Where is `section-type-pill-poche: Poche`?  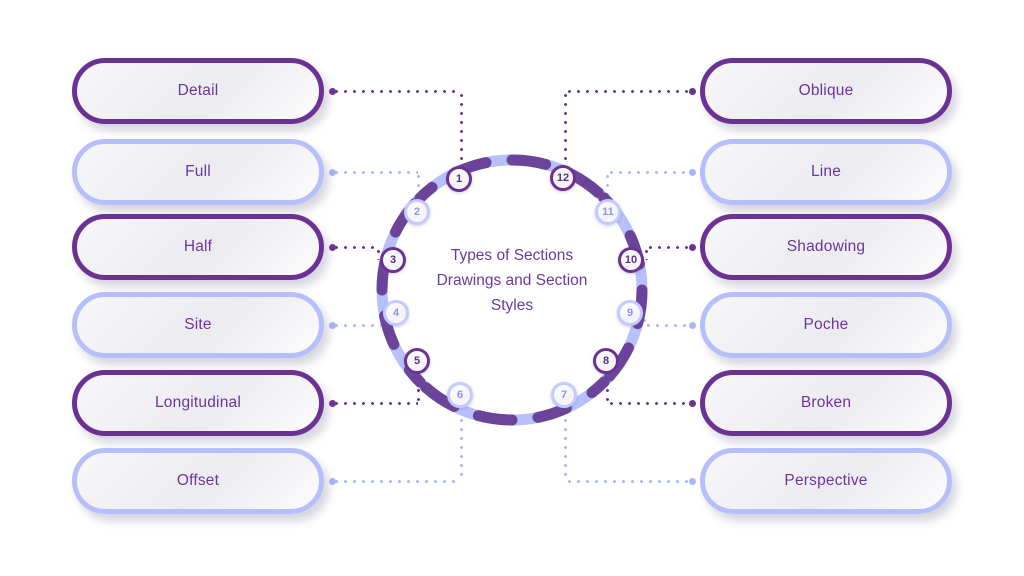
section-type-pill-poche: Poche is located at coordinates (826, 325).